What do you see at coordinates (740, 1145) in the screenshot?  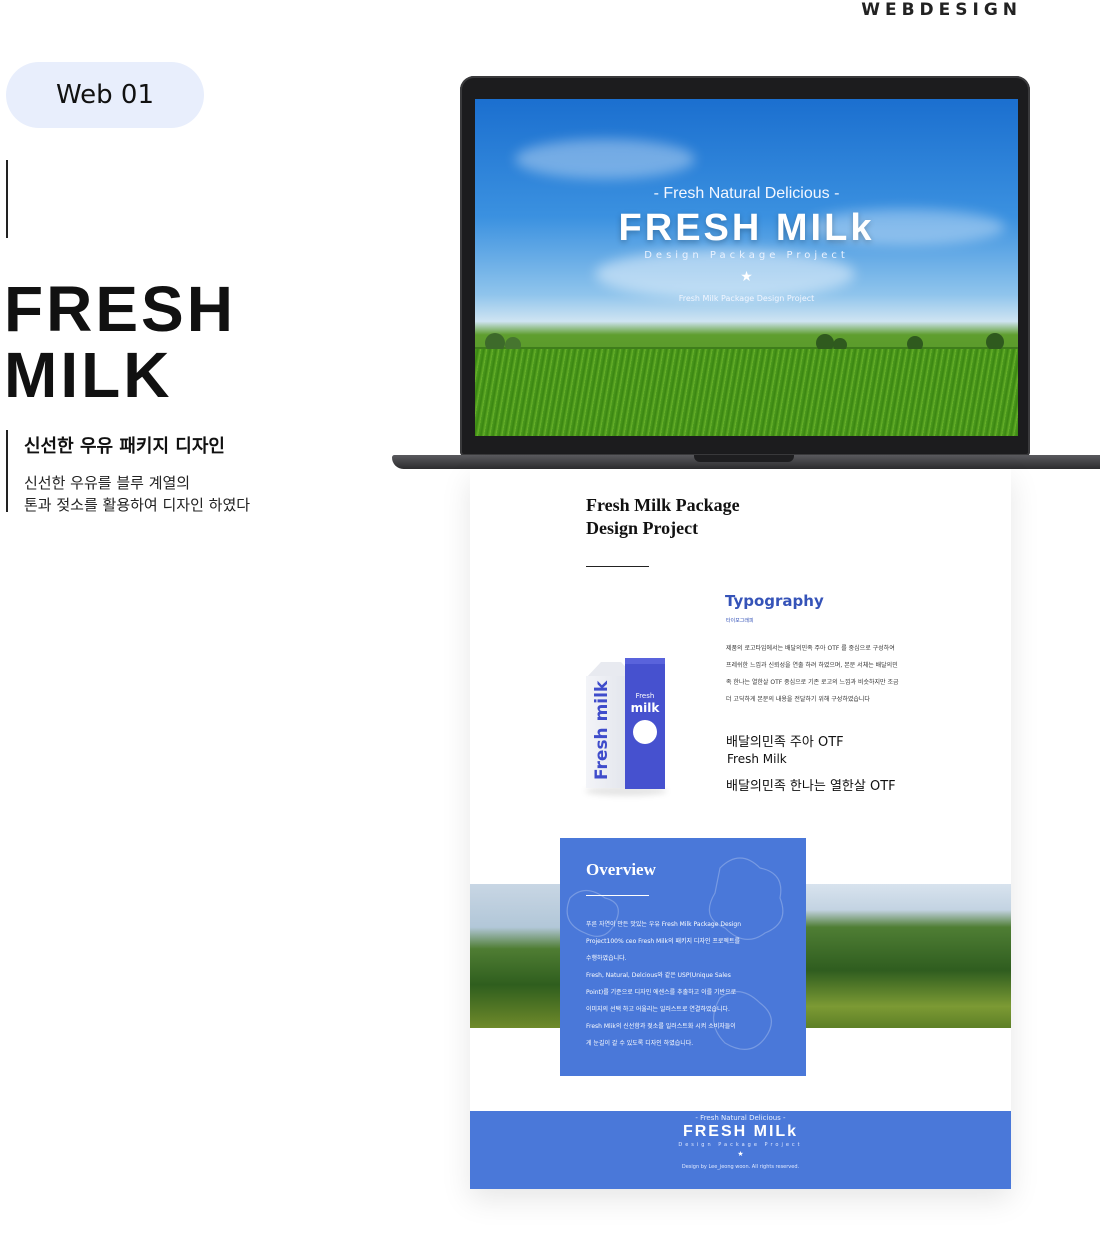 I see `footer-subtitle: Design Package Project` at bounding box center [740, 1145].